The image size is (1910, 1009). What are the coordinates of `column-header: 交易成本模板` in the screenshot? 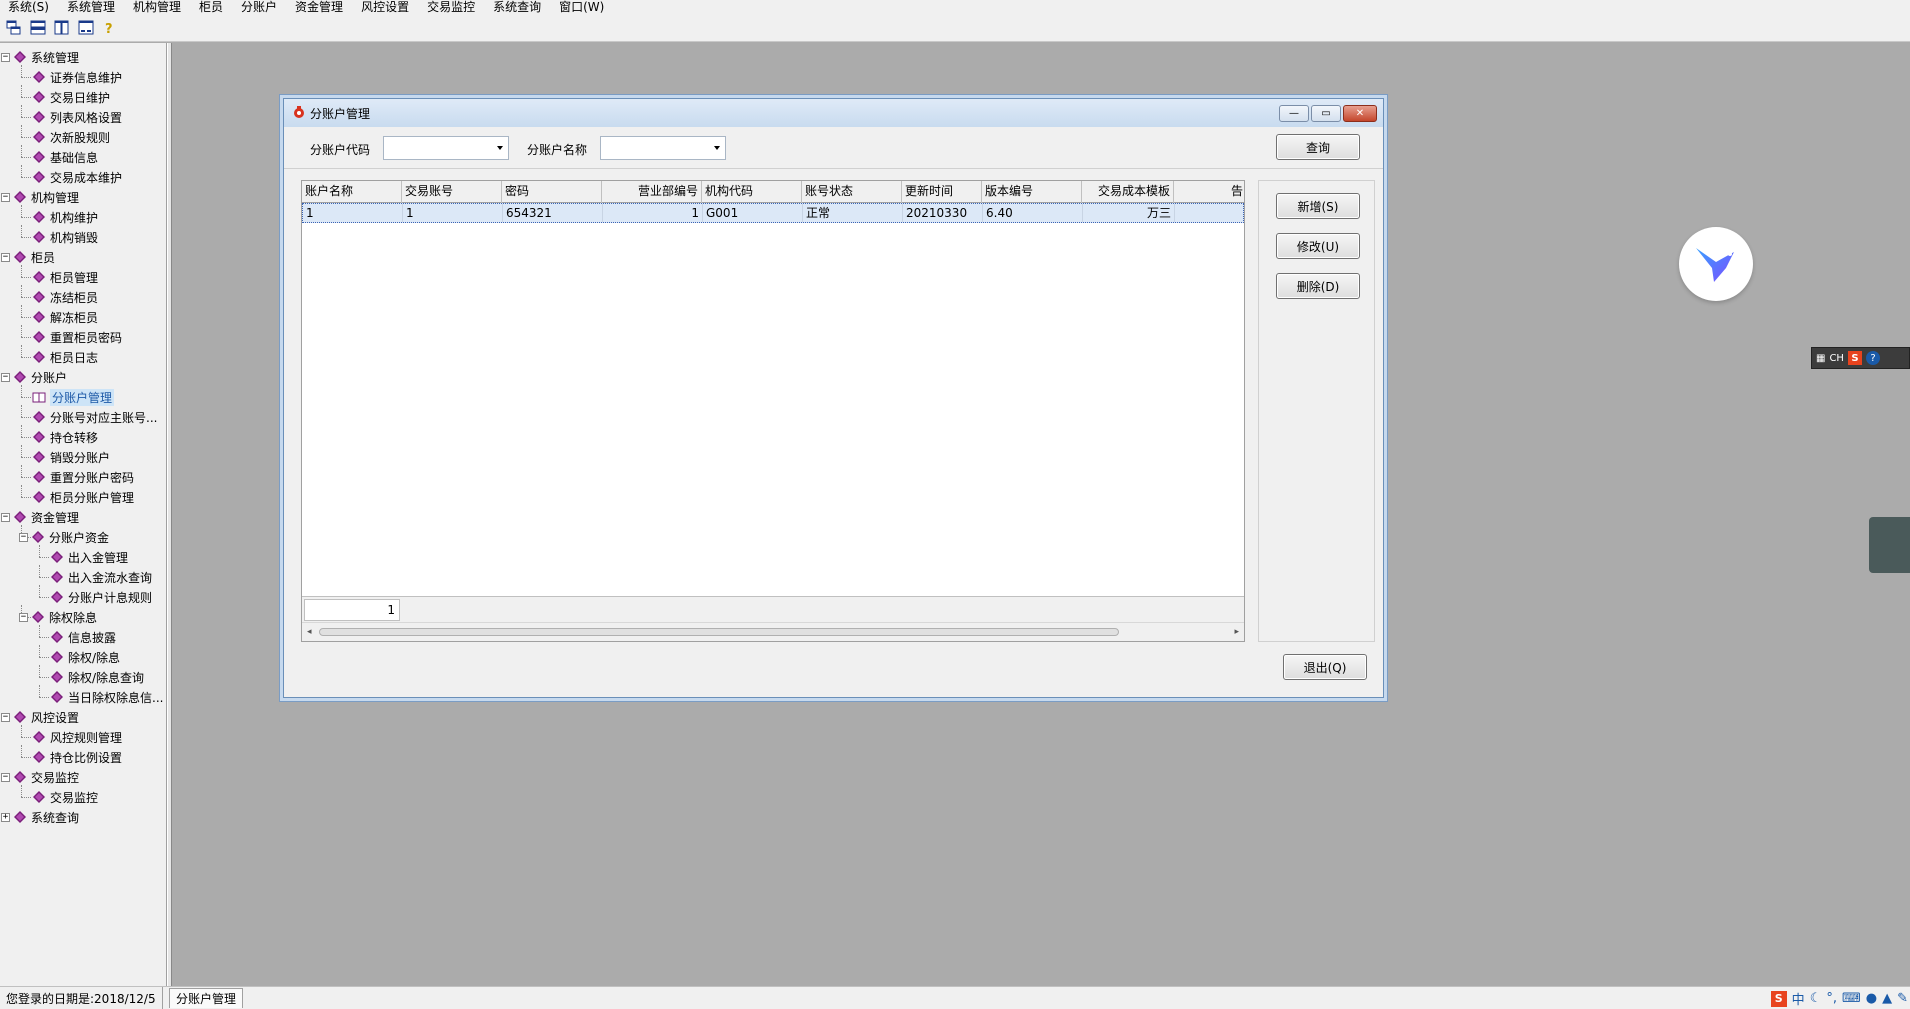 It's located at (1128, 192).